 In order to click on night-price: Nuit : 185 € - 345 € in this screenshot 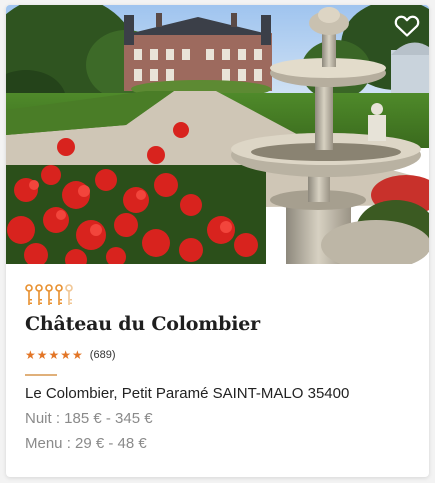, I will do `click(89, 418)`.